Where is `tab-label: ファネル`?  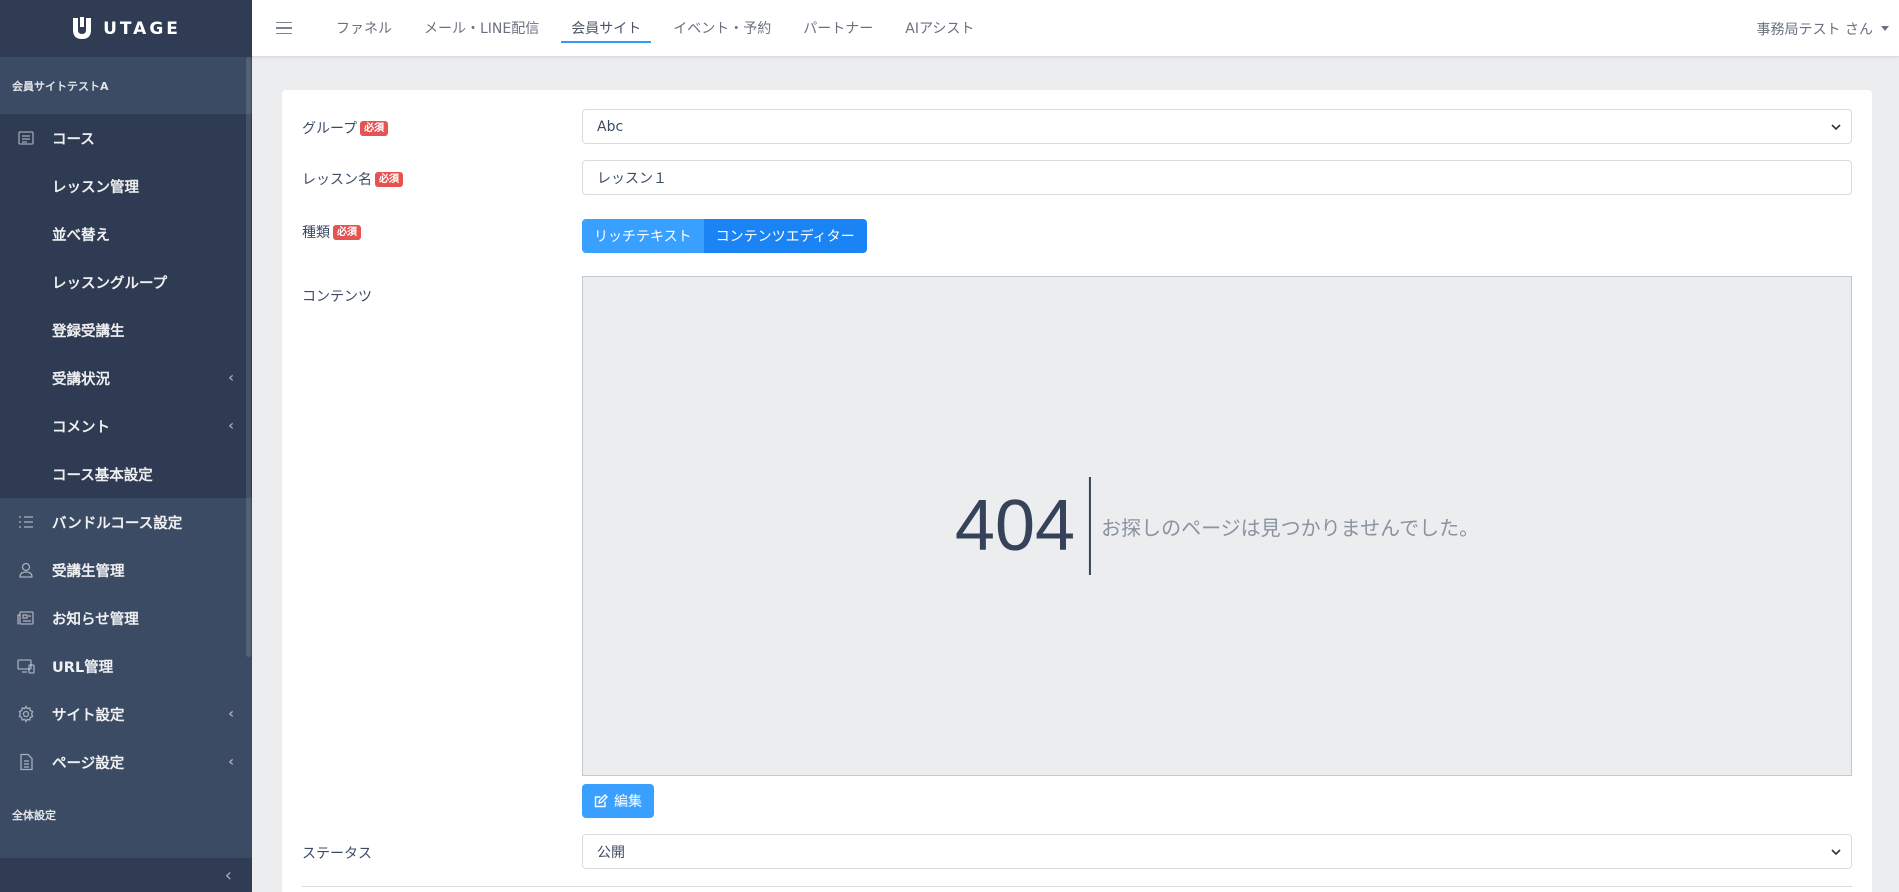
tab-label: ファネル is located at coordinates (364, 29).